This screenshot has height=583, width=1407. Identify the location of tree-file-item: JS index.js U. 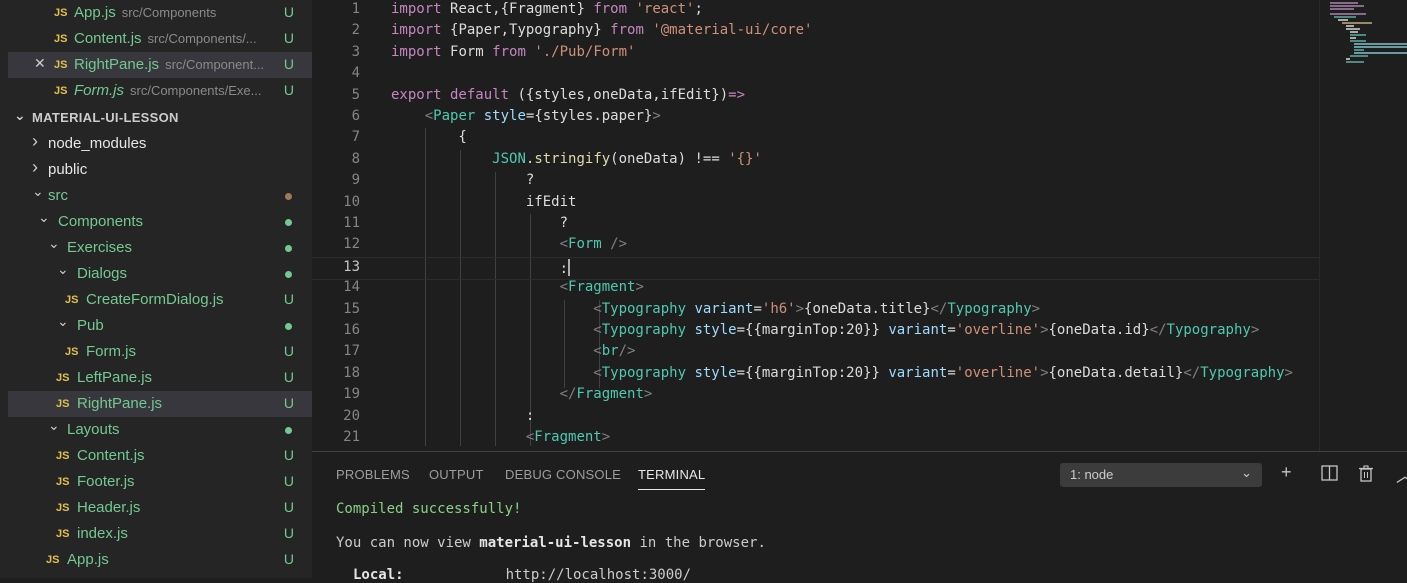
(160, 534).